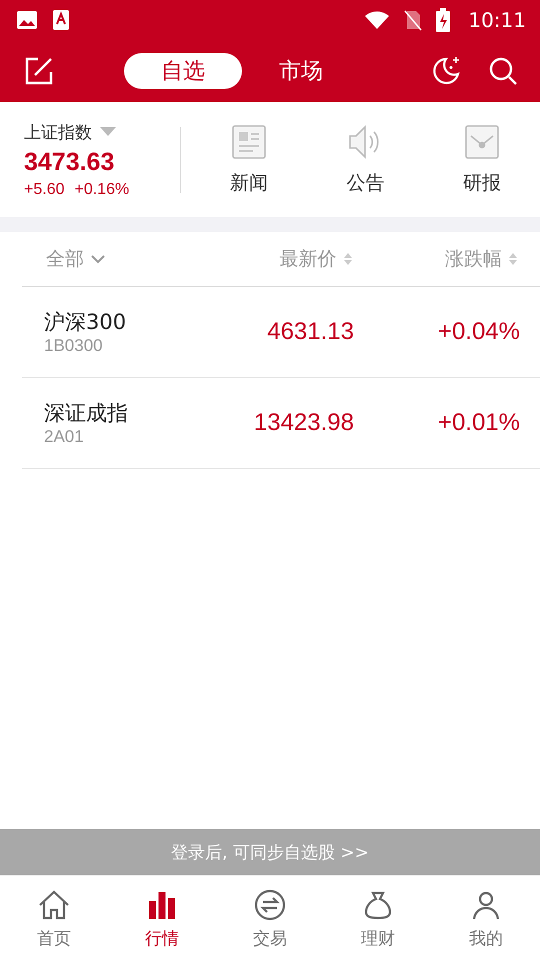 This screenshot has width=540, height=960. What do you see at coordinates (270, 938) in the screenshot?
I see `nav-tab: 交易` at bounding box center [270, 938].